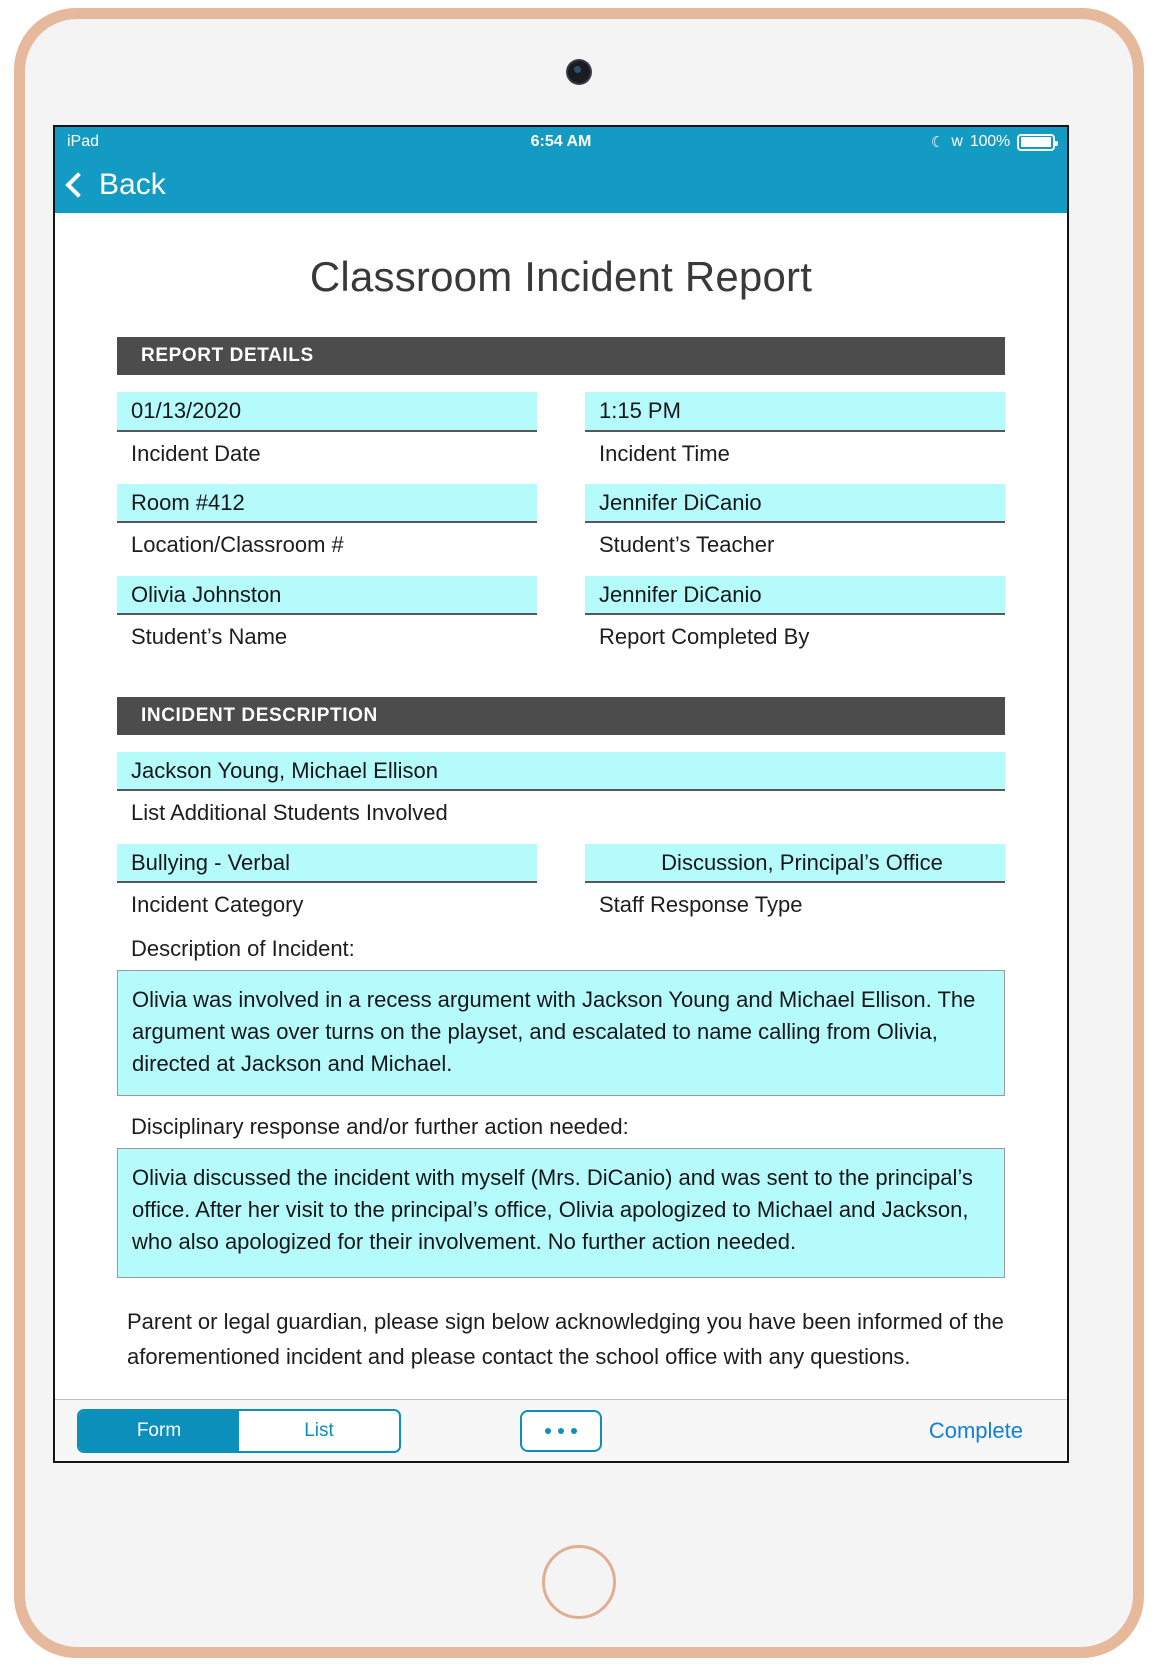 This screenshot has width=1158, height=1666. Describe the element at coordinates (561, 185) in the screenshot. I see `navigation-bar: Back` at that location.